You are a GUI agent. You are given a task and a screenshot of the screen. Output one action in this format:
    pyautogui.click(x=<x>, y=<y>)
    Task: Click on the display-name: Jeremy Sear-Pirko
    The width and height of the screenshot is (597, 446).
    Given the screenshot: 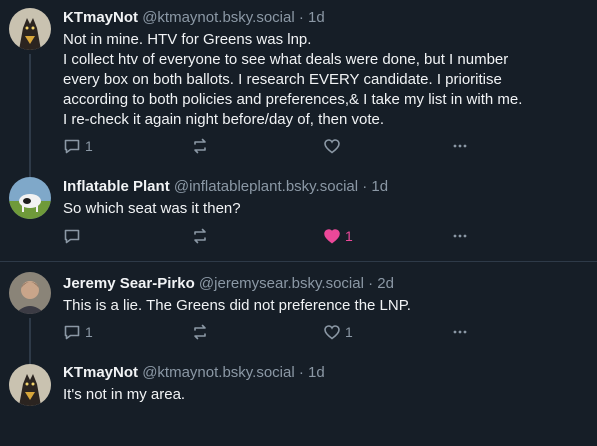 What is the action you would take?
    pyautogui.click(x=129, y=283)
    